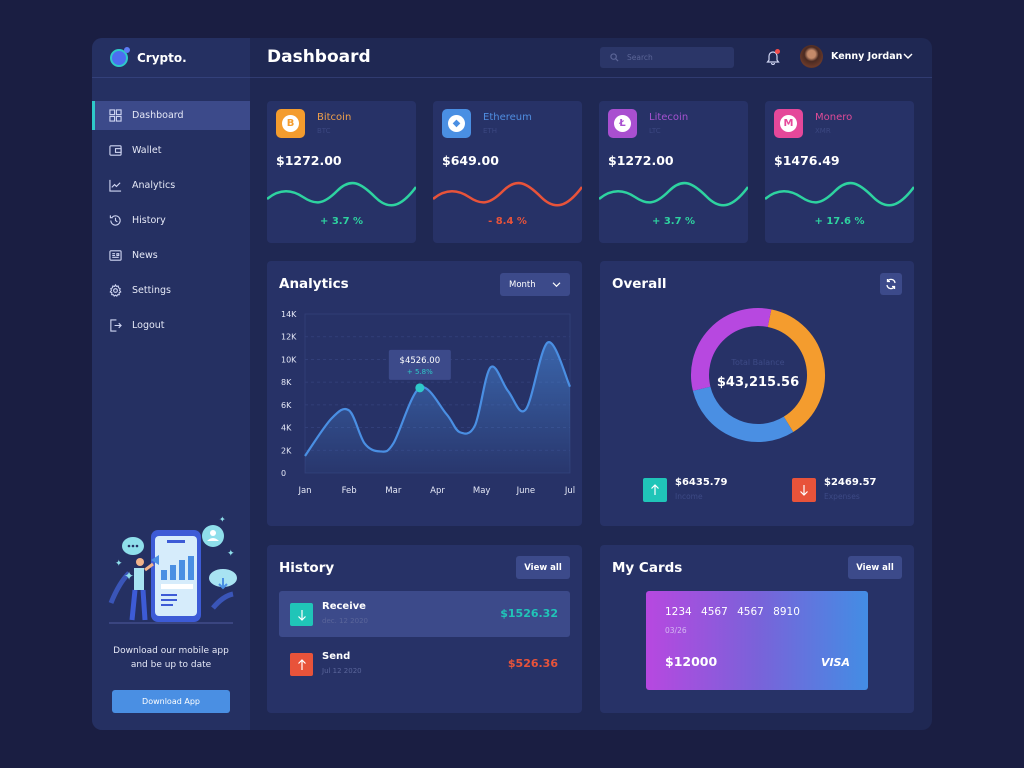 Image resolution: width=1024 pixels, height=768 pixels. I want to click on x-tick-label: Jul, so click(569, 491).